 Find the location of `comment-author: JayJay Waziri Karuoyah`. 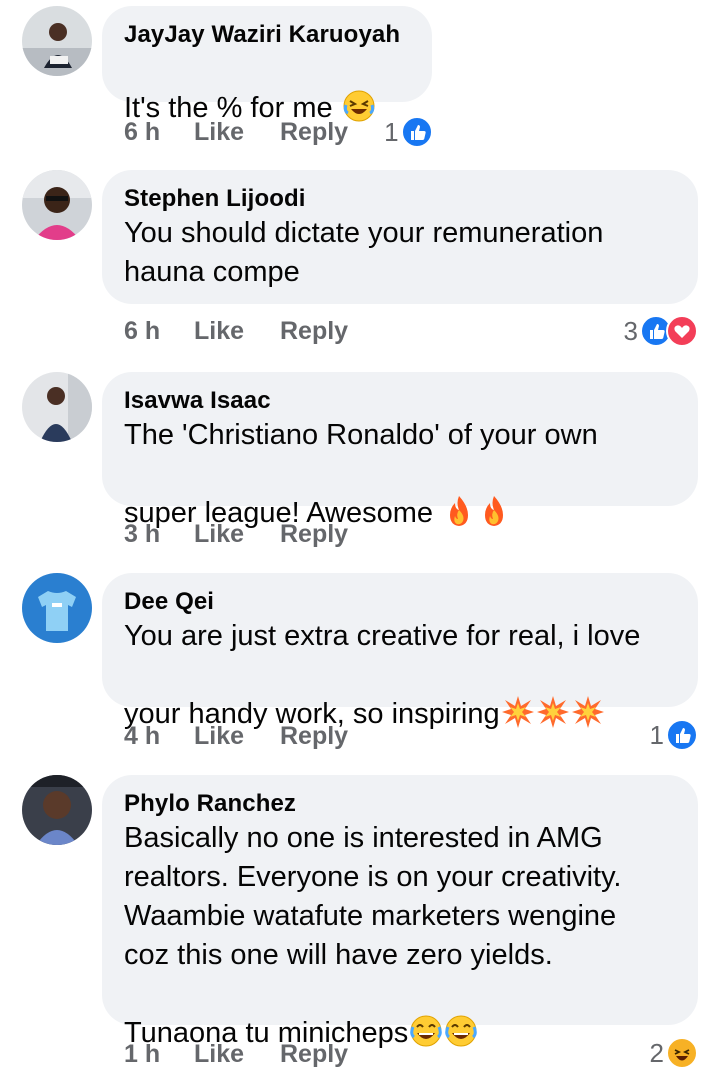

comment-author: JayJay Waziri Karuoyah is located at coordinates (267, 35).